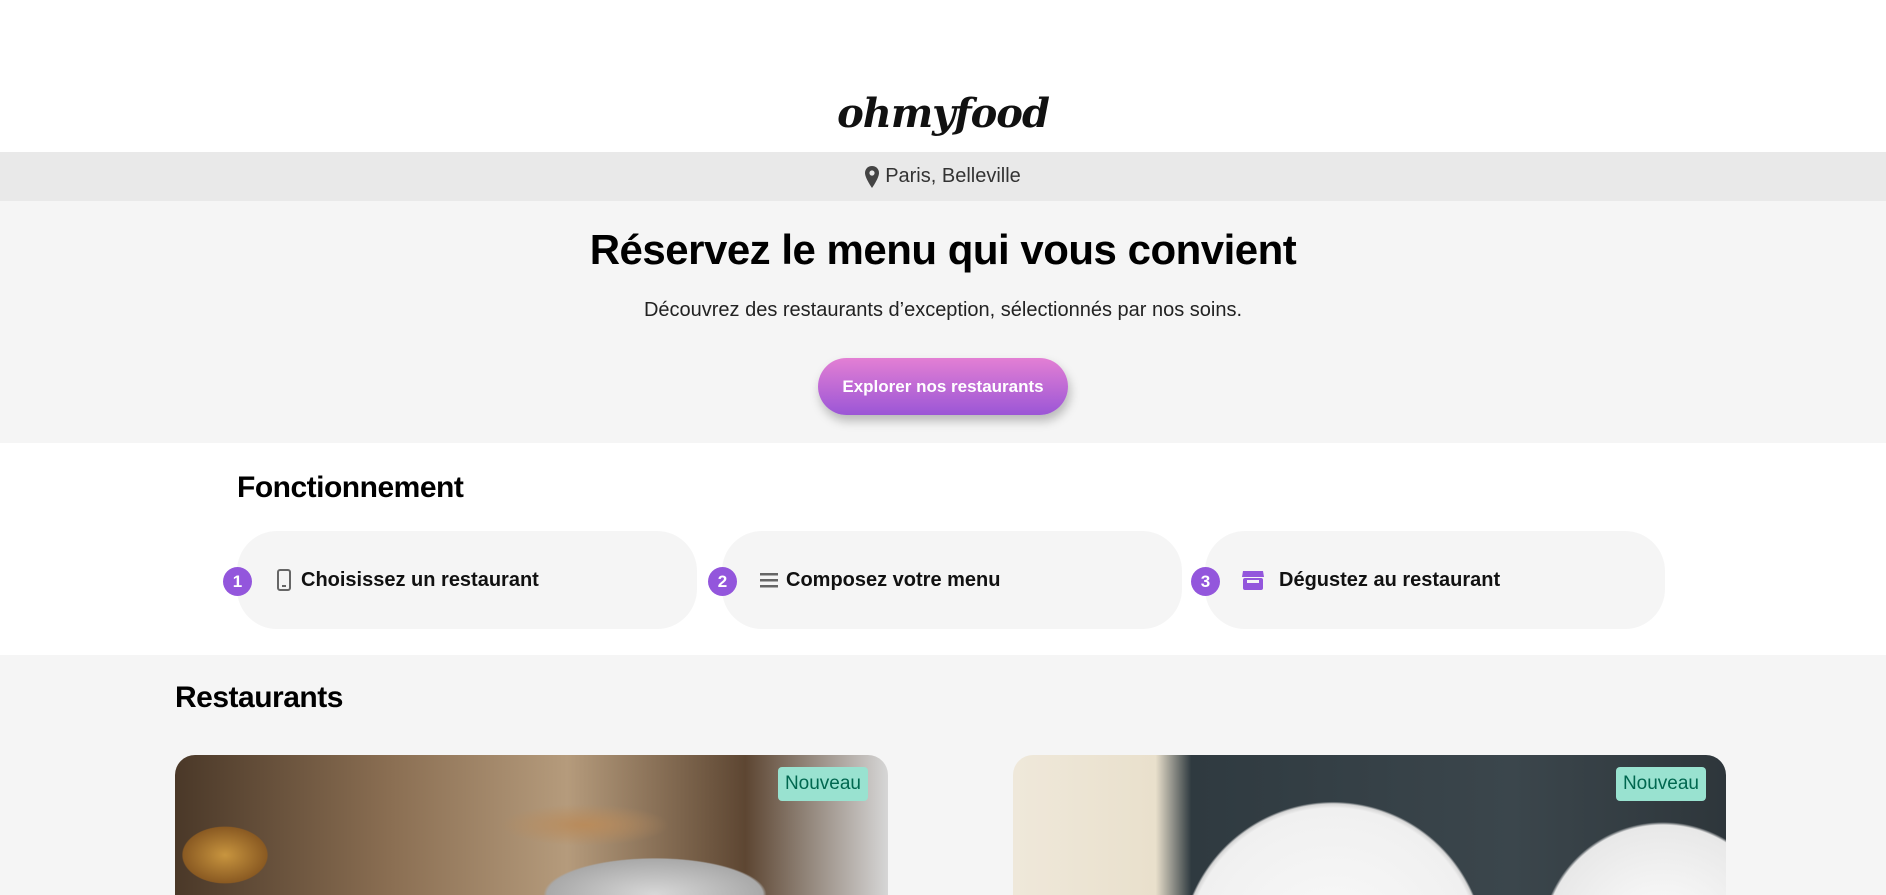 The width and height of the screenshot is (1886, 895). I want to click on hero-title: Réservez le menu qui vous convient, so click(943, 249).